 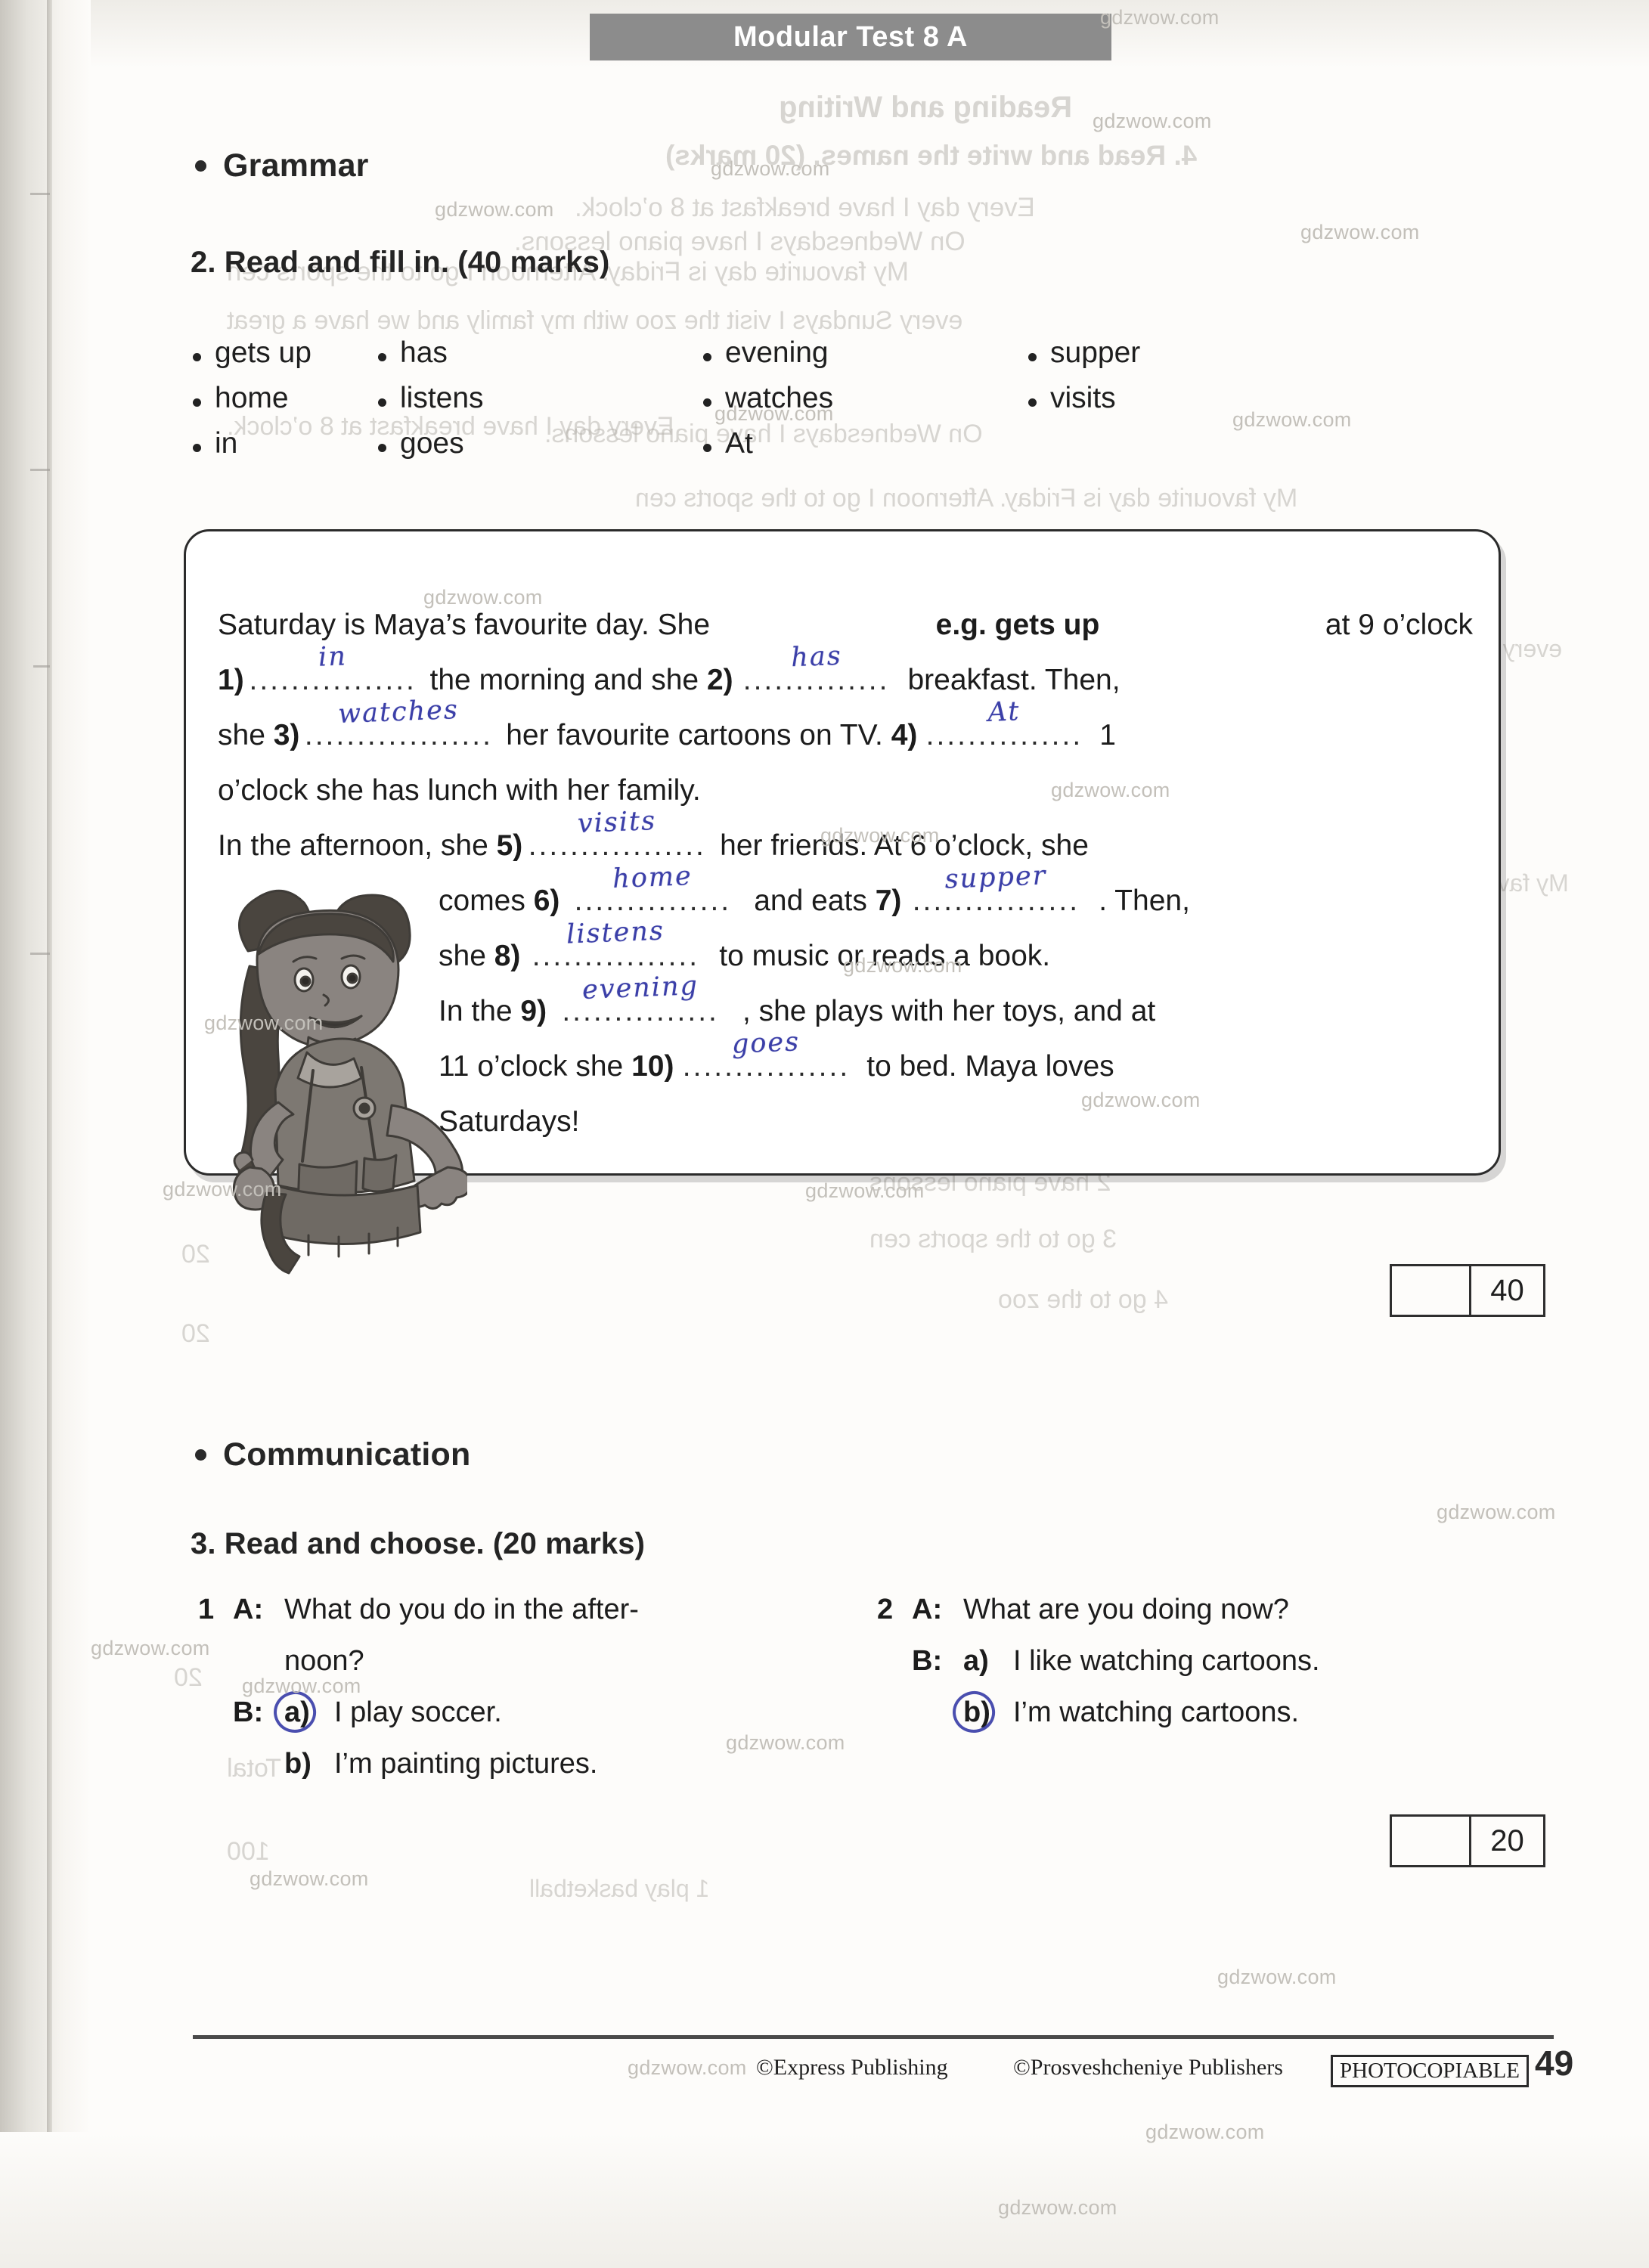 What do you see at coordinates (507, 956) in the screenshot?
I see `passage-bold-text: 8)` at bounding box center [507, 956].